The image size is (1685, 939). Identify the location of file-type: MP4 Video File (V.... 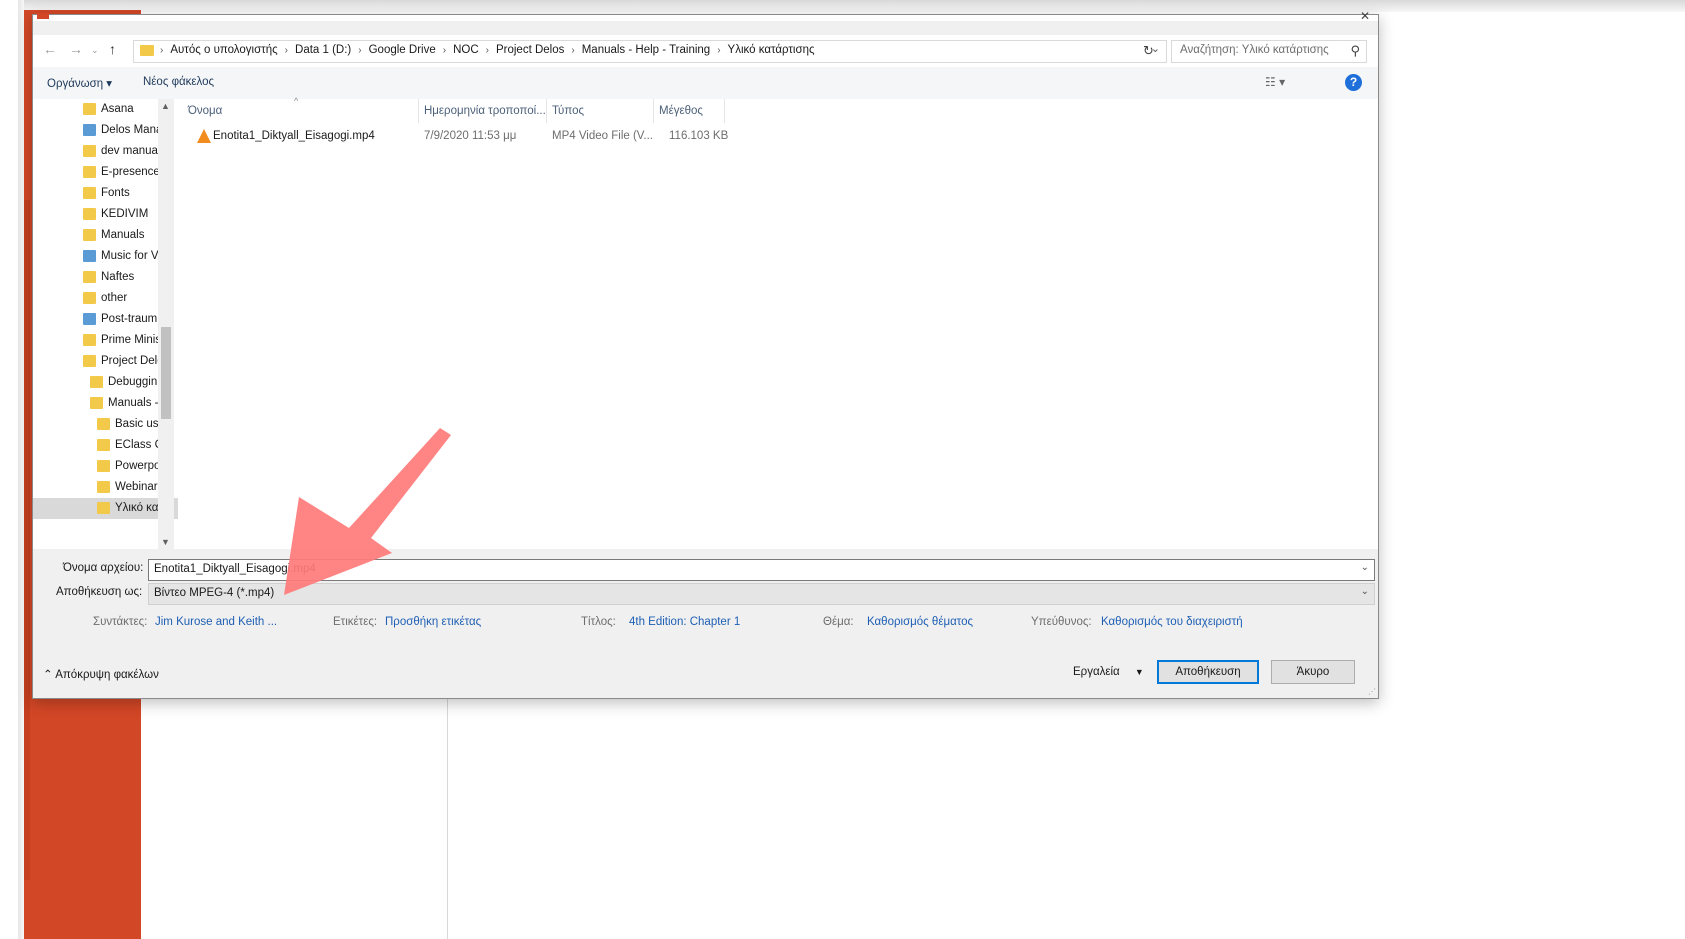
(602, 136).